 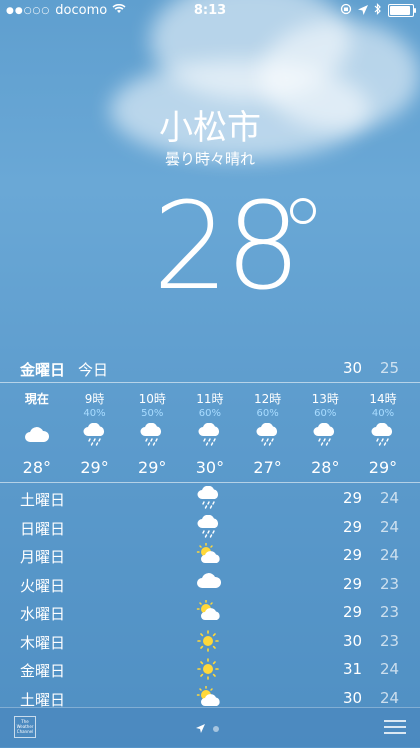 I want to click on hourly-item: 12時 60% 27°, so click(x=268, y=433).